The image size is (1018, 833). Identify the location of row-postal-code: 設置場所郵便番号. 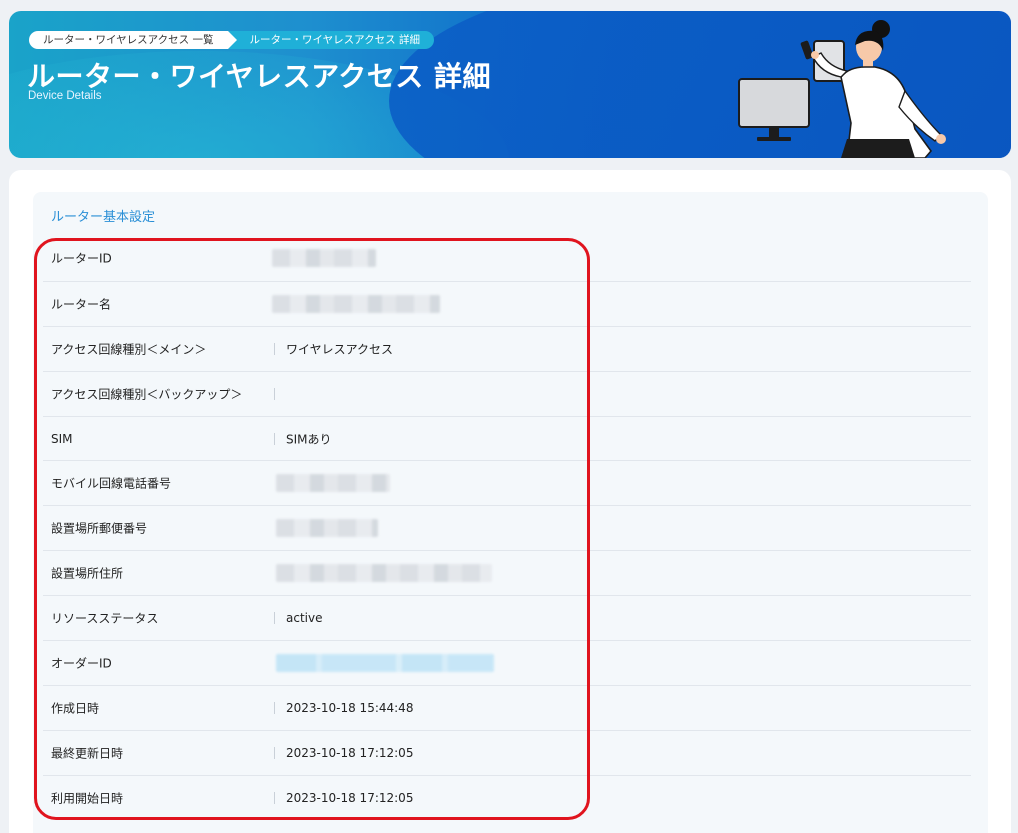
(507, 527).